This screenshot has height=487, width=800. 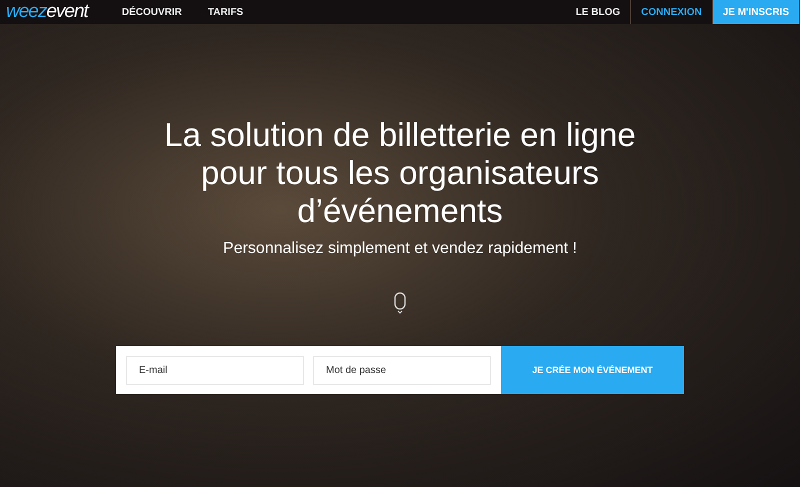 What do you see at coordinates (226, 12) in the screenshot?
I see `nav-link: TARIFS` at bounding box center [226, 12].